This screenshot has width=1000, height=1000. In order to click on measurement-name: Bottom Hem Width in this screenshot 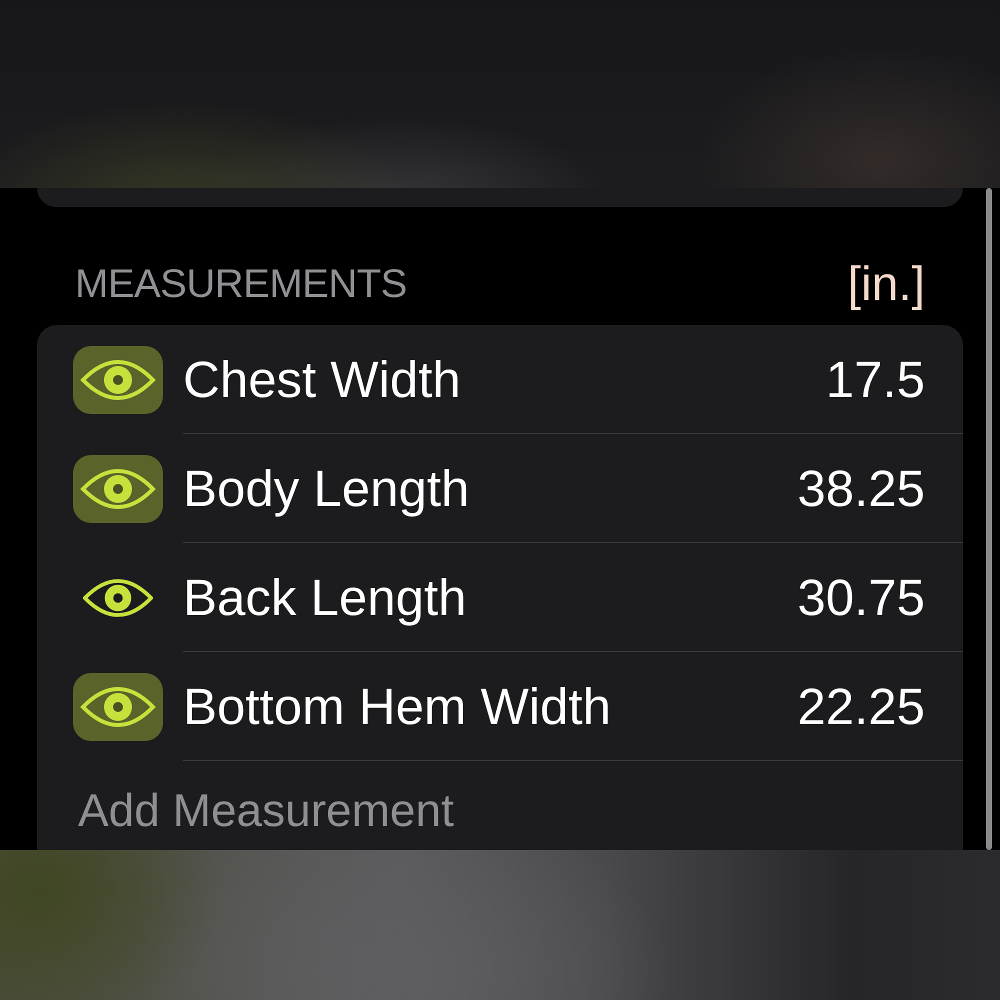, I will do `click(397, 706)`.